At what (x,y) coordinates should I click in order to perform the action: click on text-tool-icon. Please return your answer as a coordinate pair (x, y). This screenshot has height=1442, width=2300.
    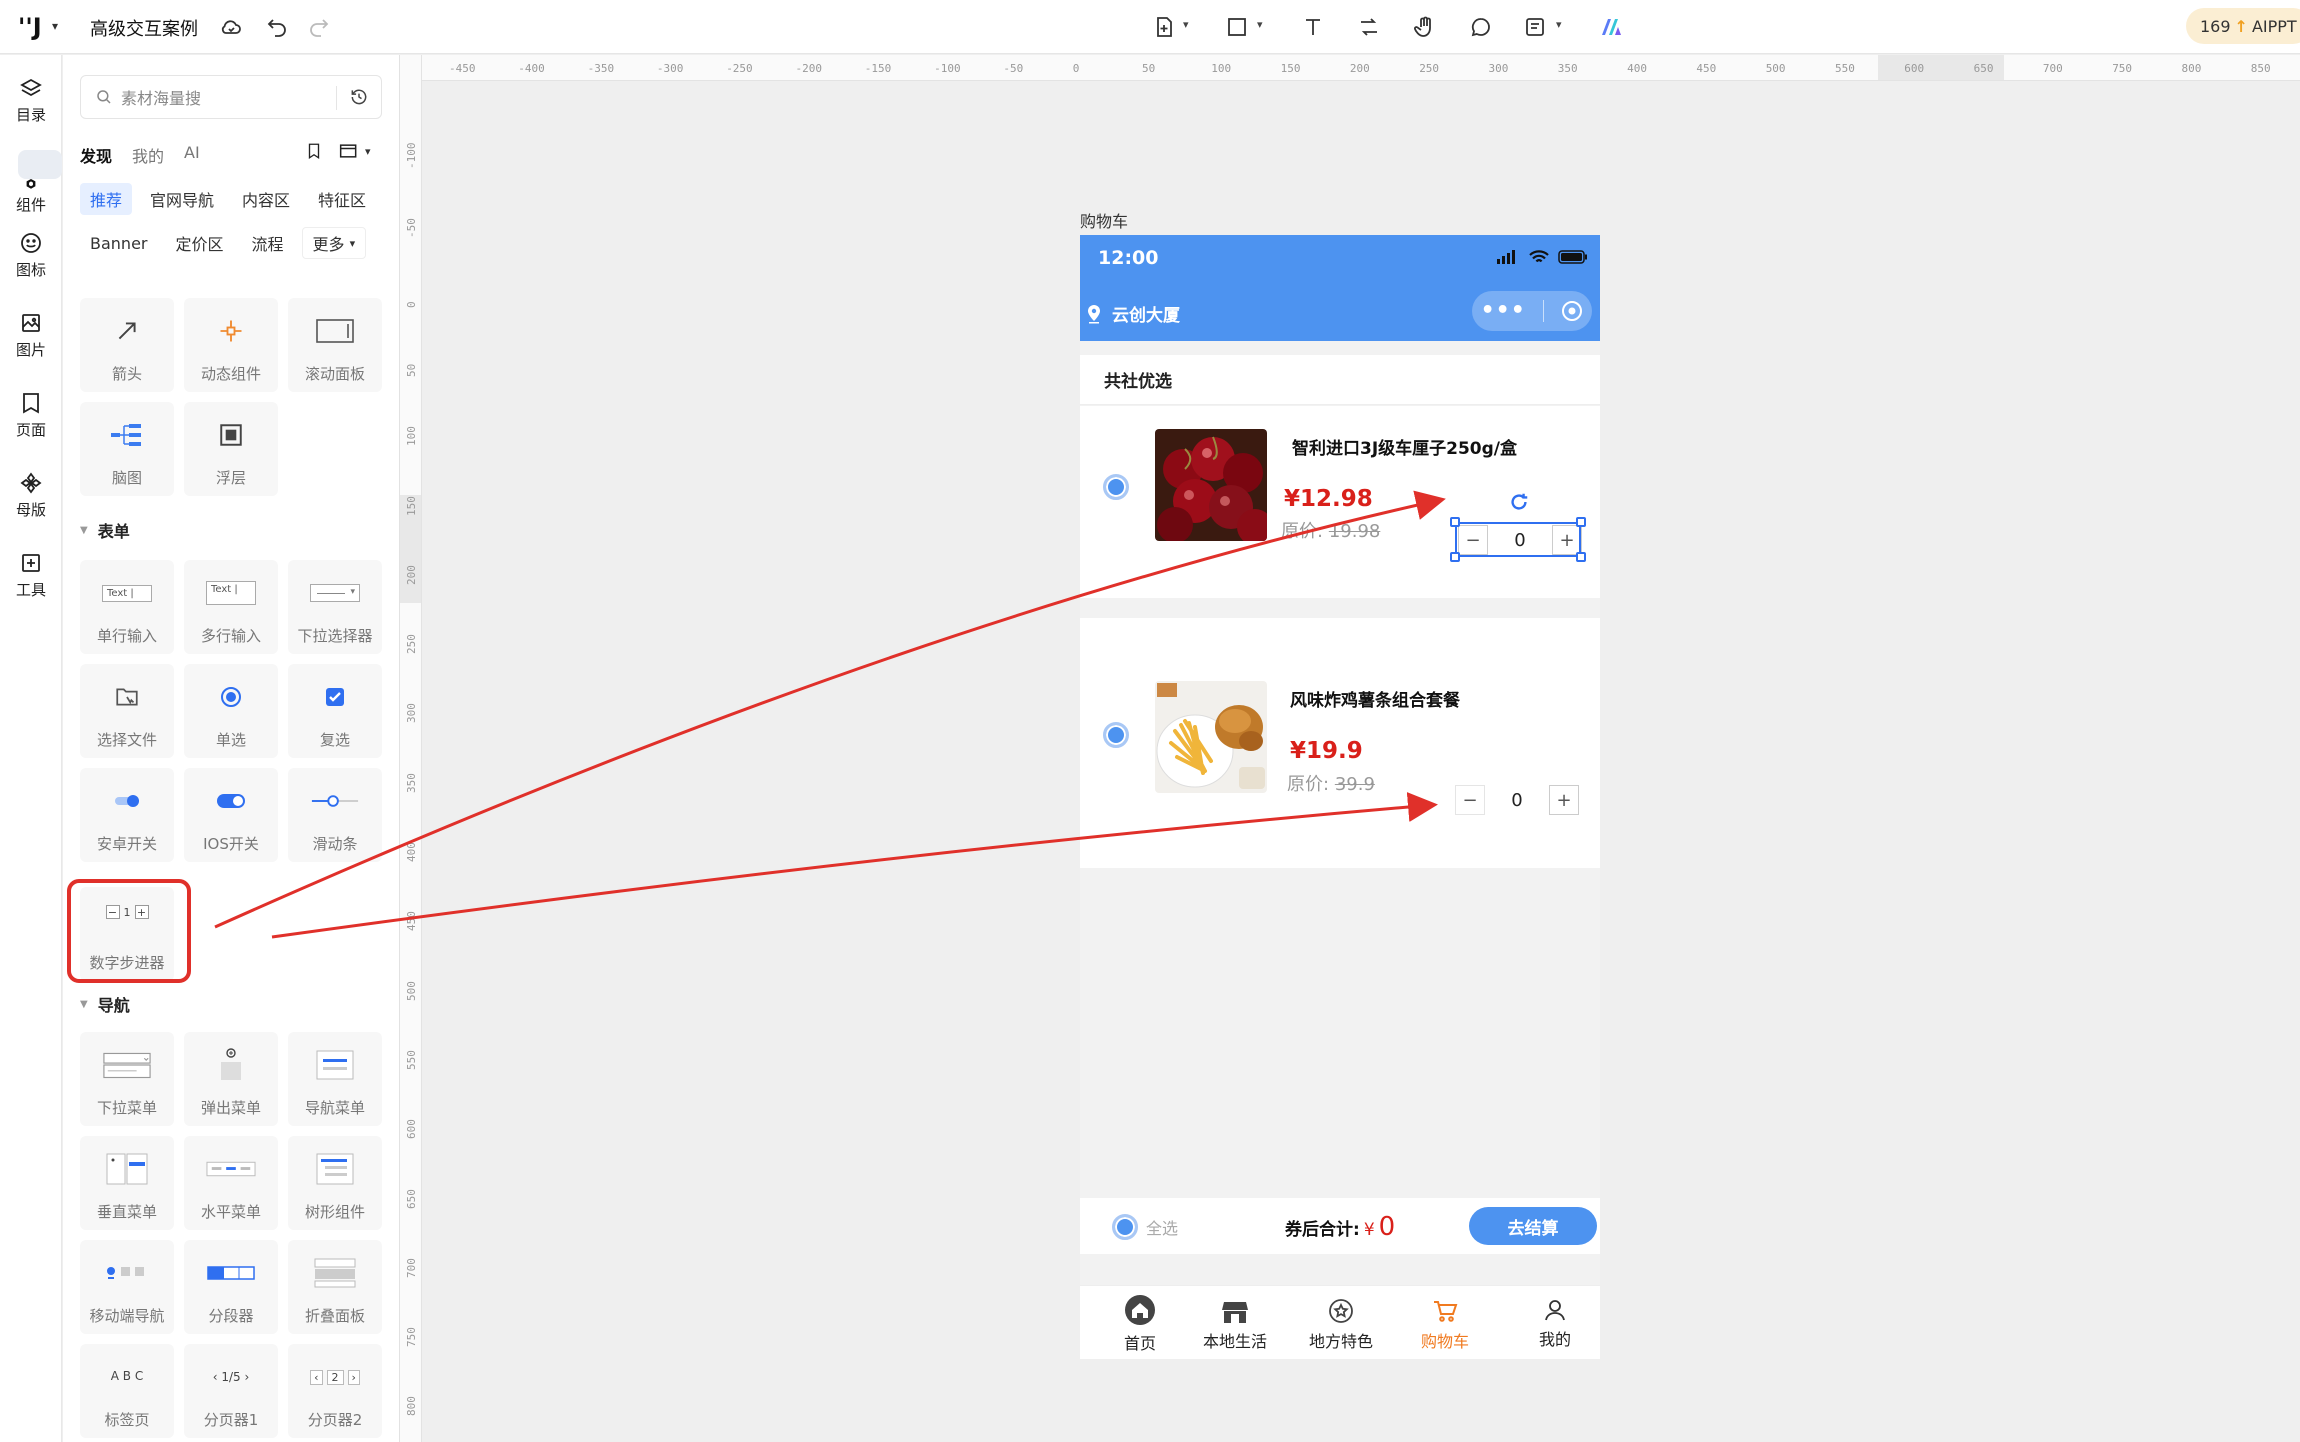
    Looking at the image, I should click on (1313, 27).